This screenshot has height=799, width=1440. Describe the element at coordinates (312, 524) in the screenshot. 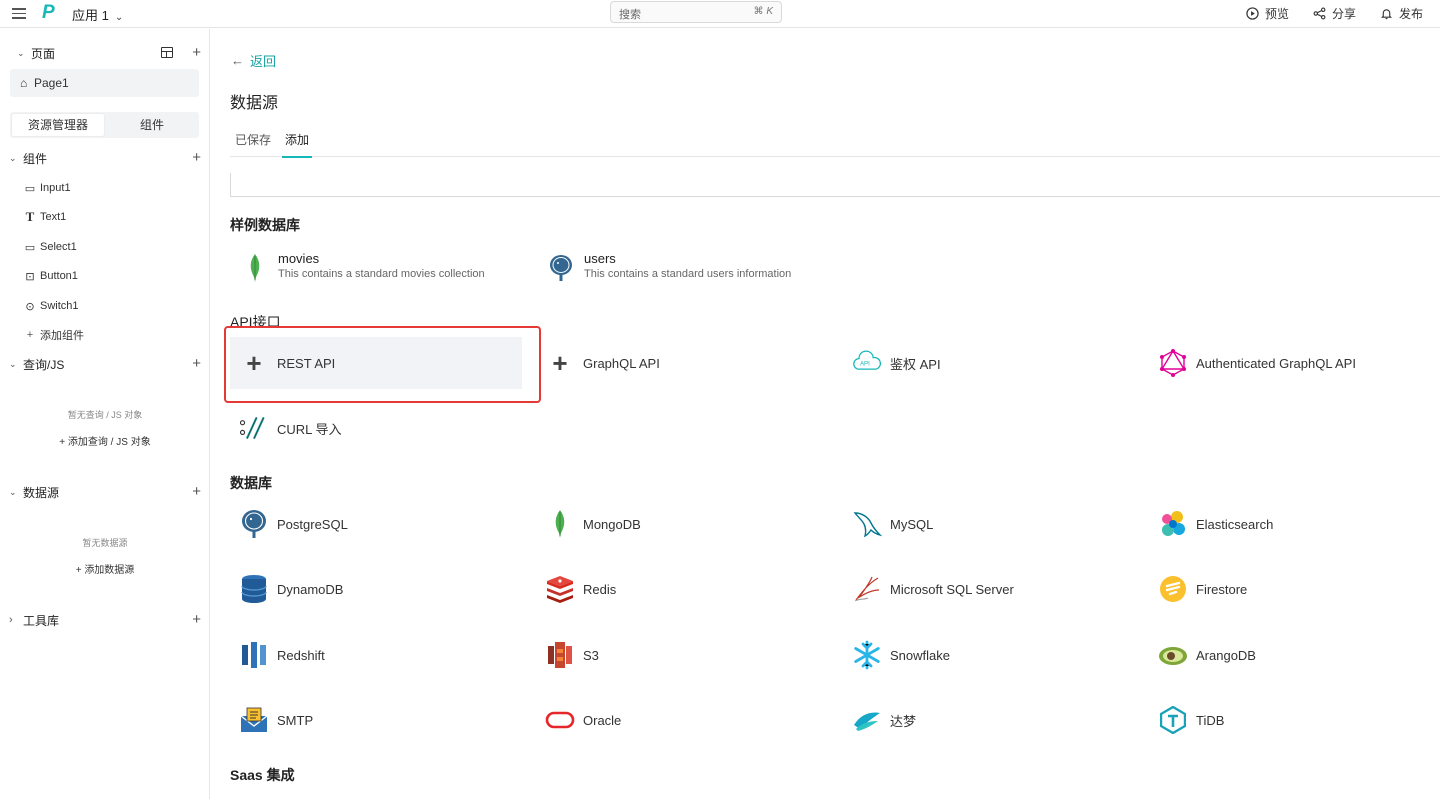

I see `card-label: PostgreSQL` at that location.